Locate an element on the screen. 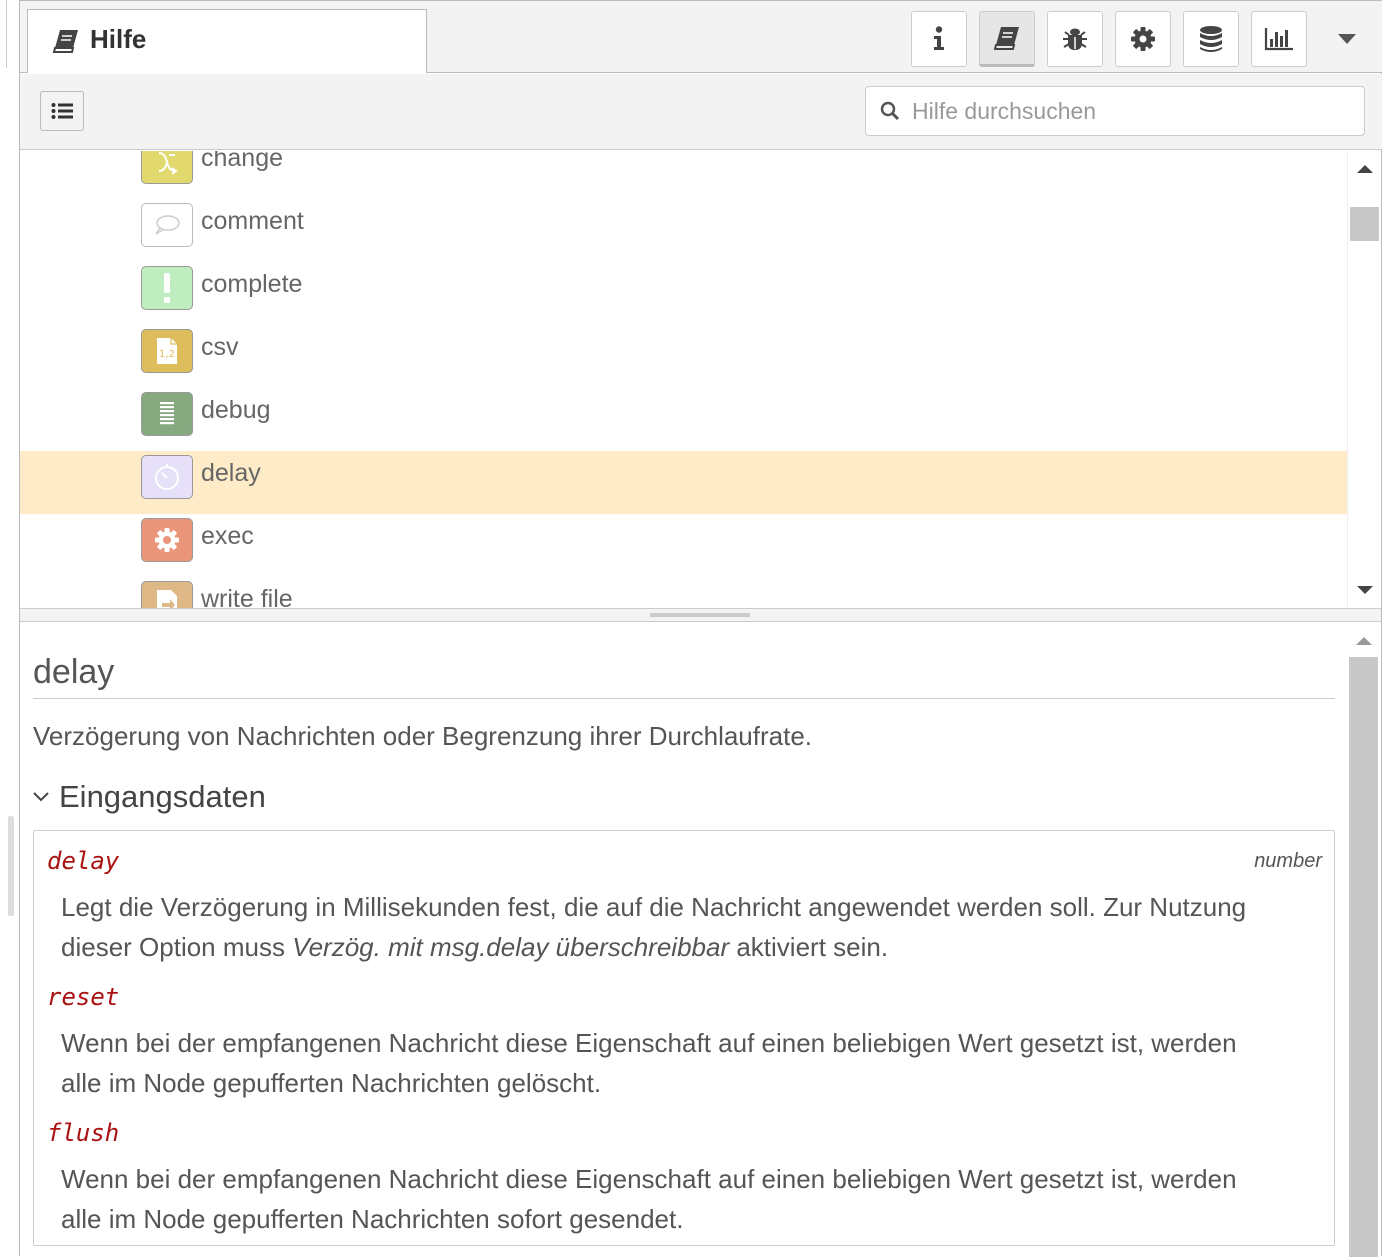 This screenshot has height=1257, width=1382. node-icon-delay is located at coordinates (167, 477).